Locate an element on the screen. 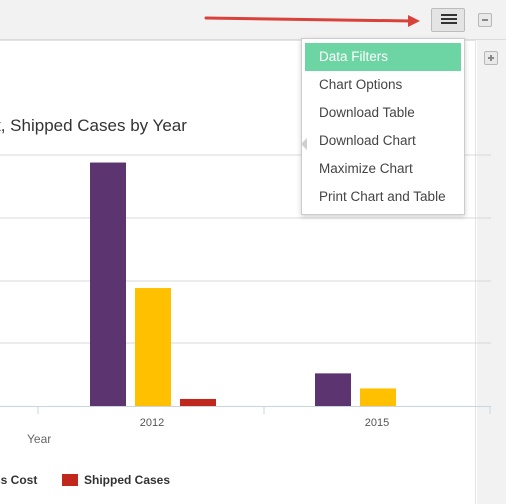  menu-item-download-table: Download Table is located at coordinates (383, 113).